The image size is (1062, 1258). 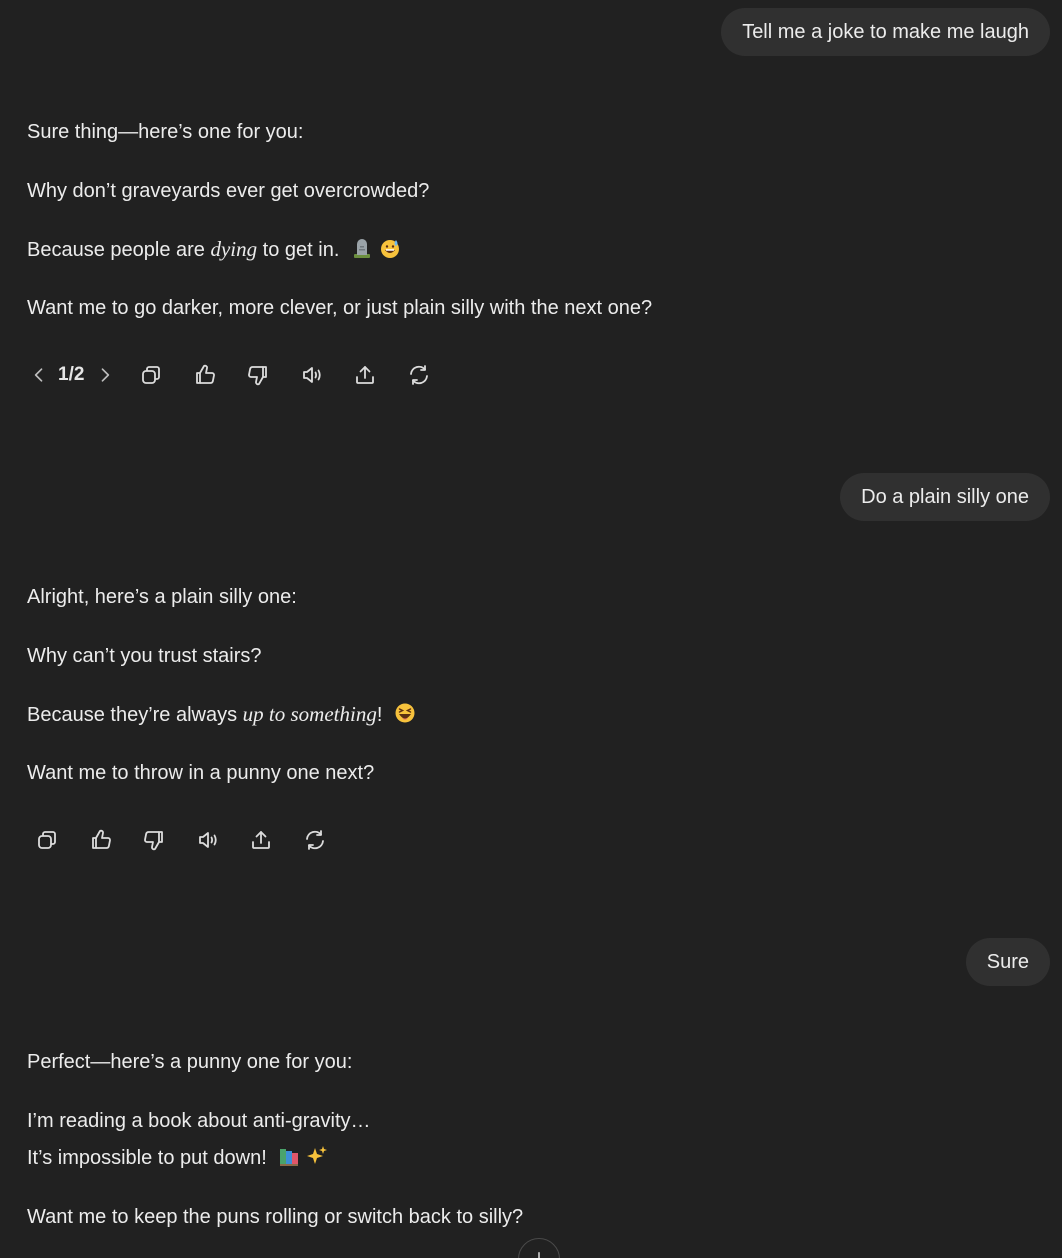 I want to click on user-message-text: Do a plain silly one, so click(x=945, y=497).